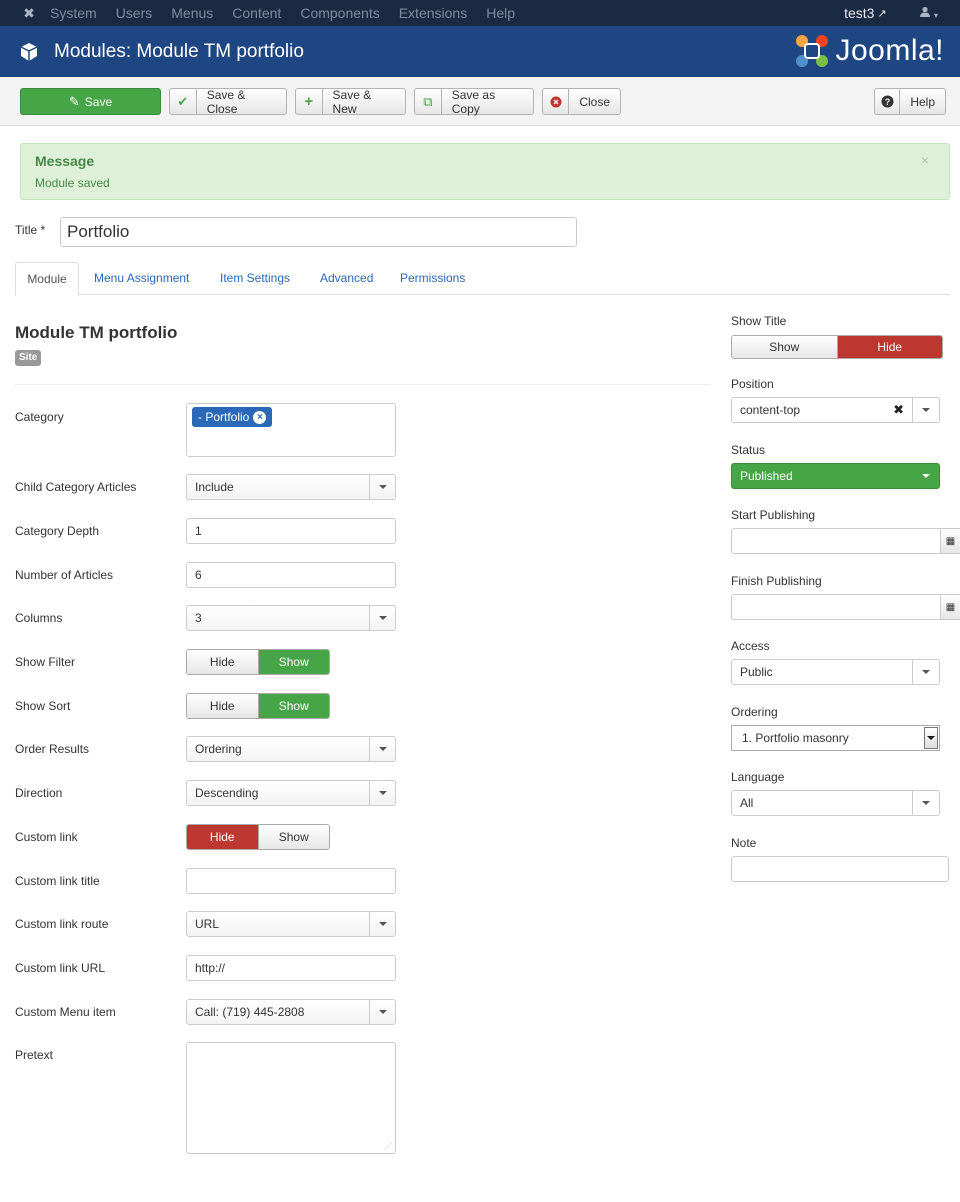 The height and width of the screenshot is (1202, 960). I want to click on custom-link-show: Show, so click(293, 837).